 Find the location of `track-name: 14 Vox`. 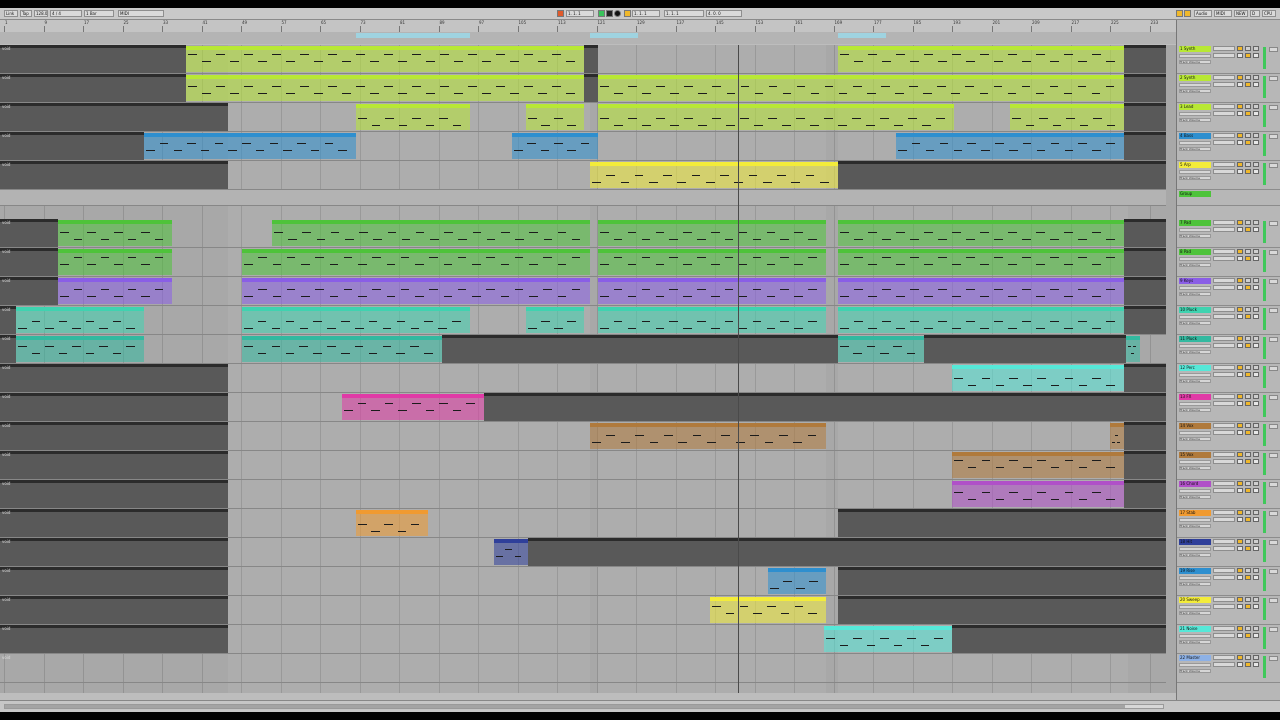

track-name: 14 Vox is located at coordinates (1195, 426).